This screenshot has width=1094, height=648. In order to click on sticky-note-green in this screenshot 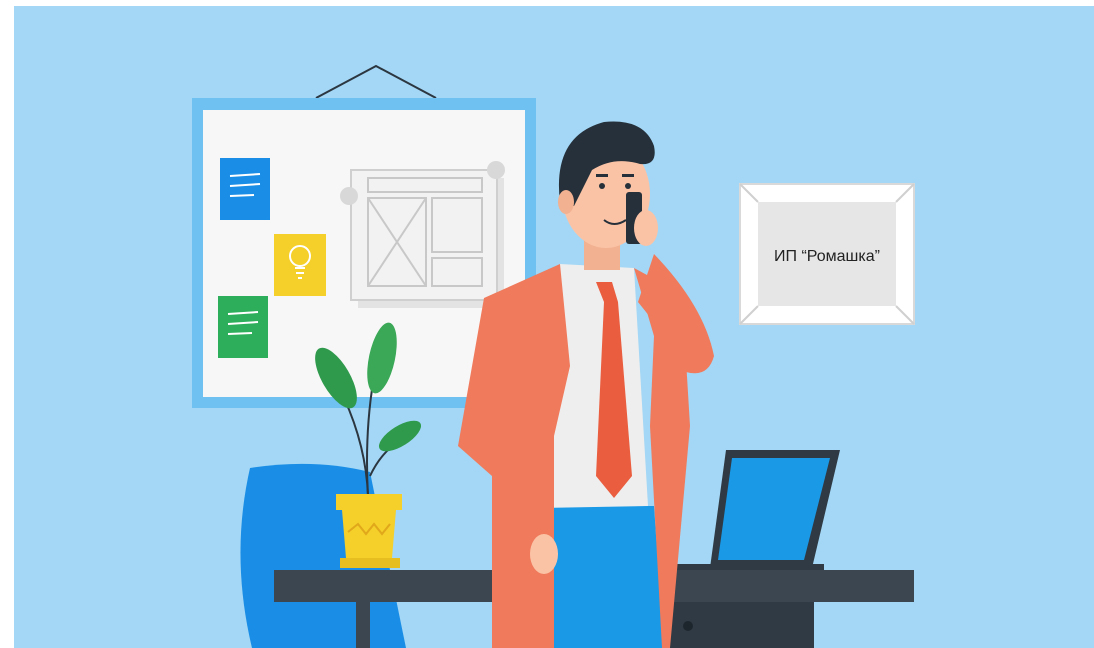, I will do `click(243, 327)`.